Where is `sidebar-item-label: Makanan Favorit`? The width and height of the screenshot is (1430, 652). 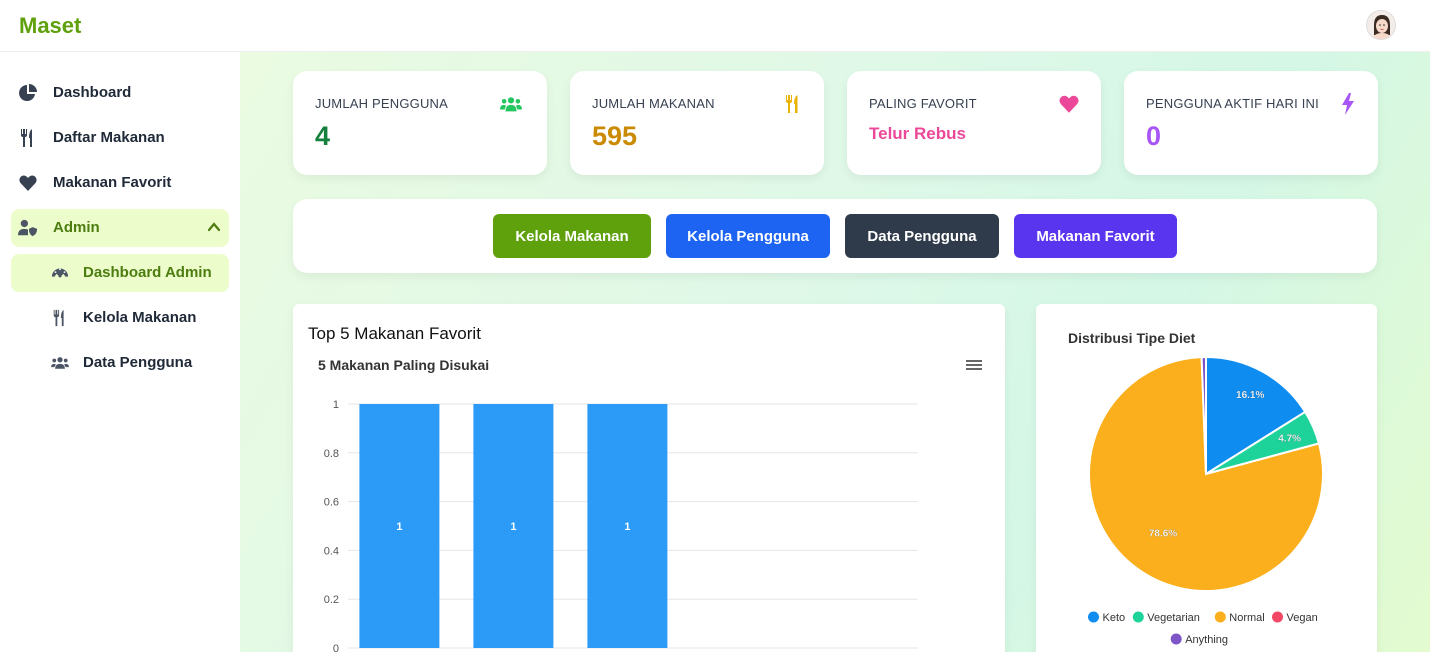 sidebar-item-label: Makanan Favorit is located at coordinates (112, 182).